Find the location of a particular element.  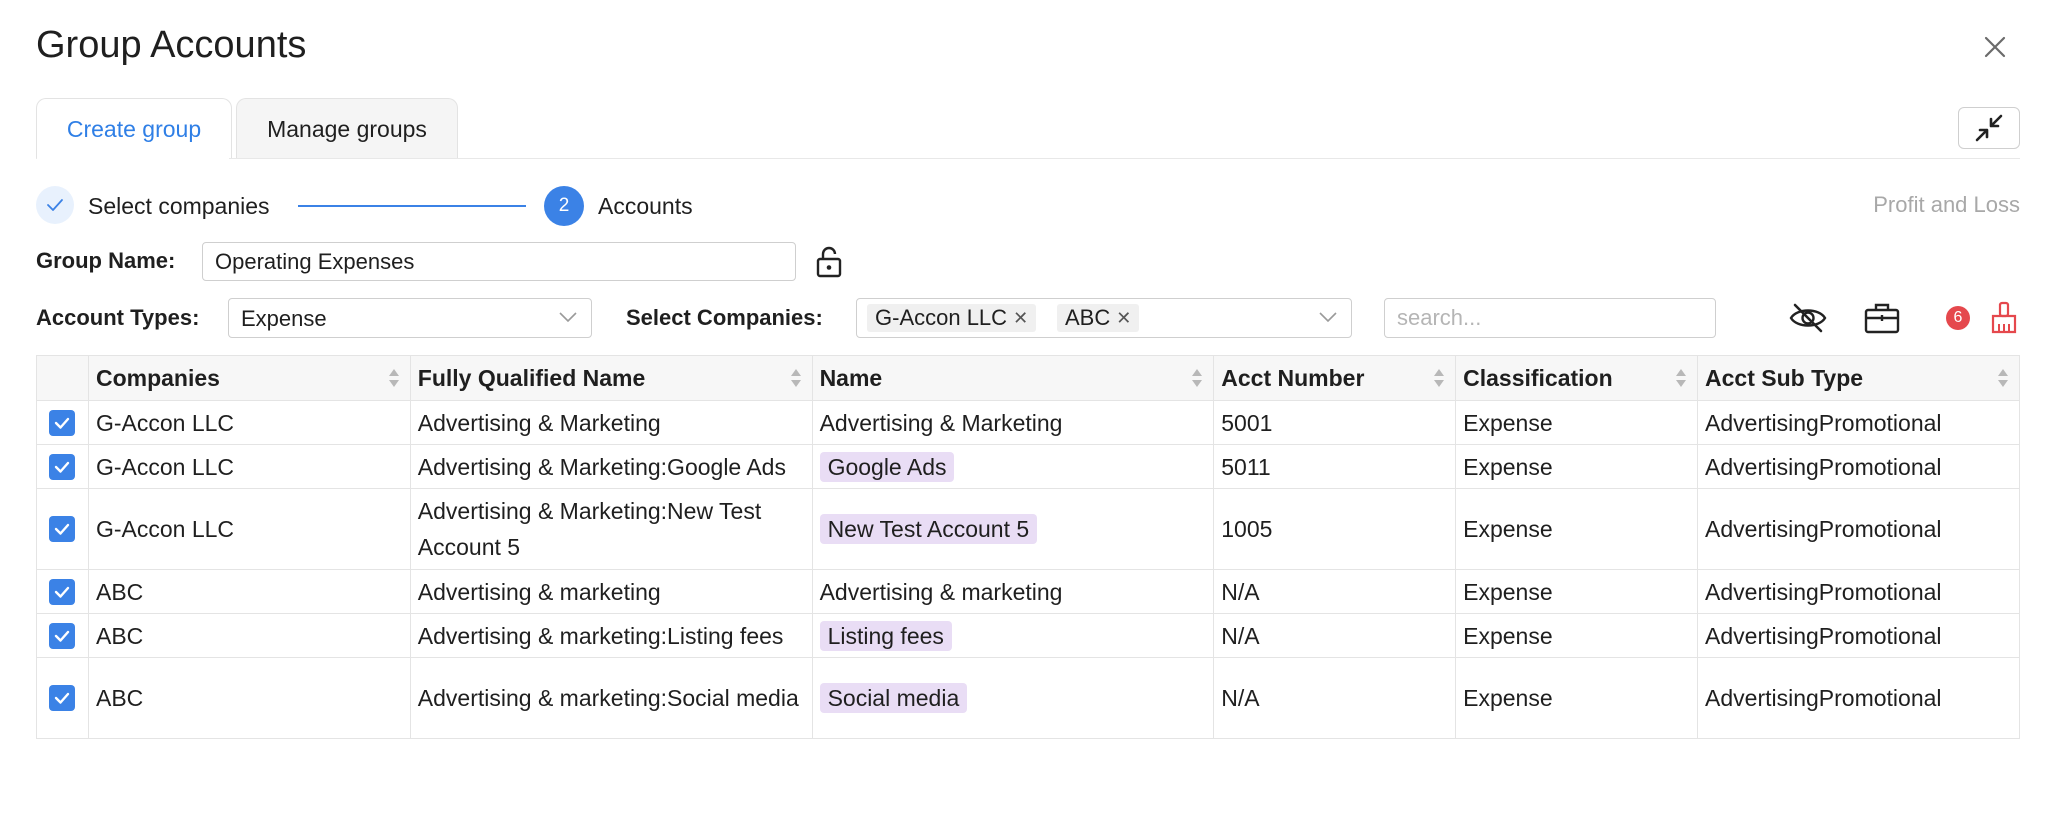

company-chip-label: G-Accon LLC is located at coordinates (941, 317).